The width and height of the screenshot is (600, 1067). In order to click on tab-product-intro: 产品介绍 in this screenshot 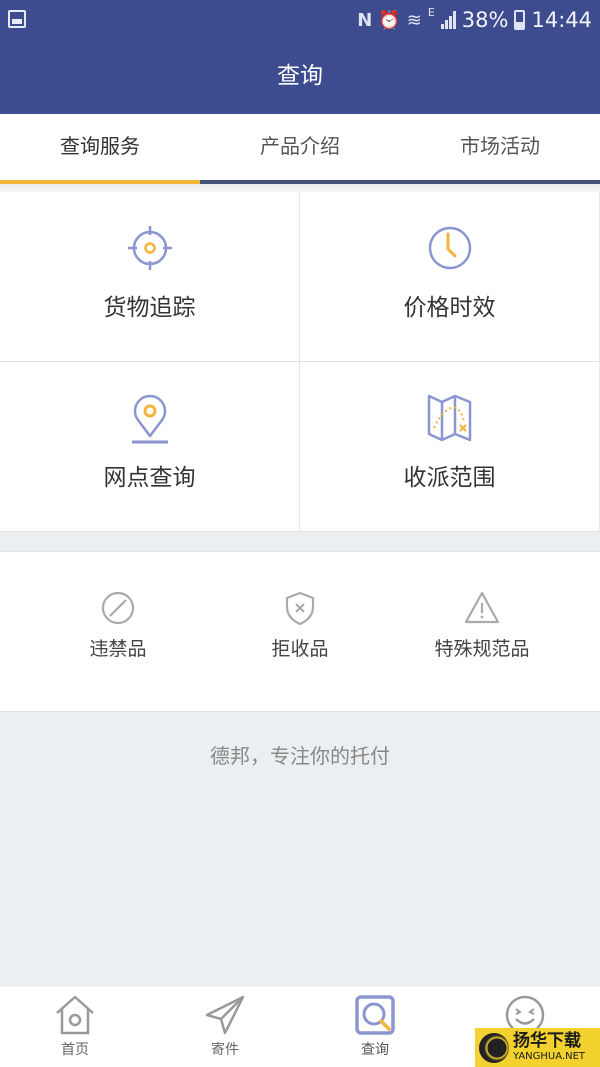, I will do `click(300, 149)`.